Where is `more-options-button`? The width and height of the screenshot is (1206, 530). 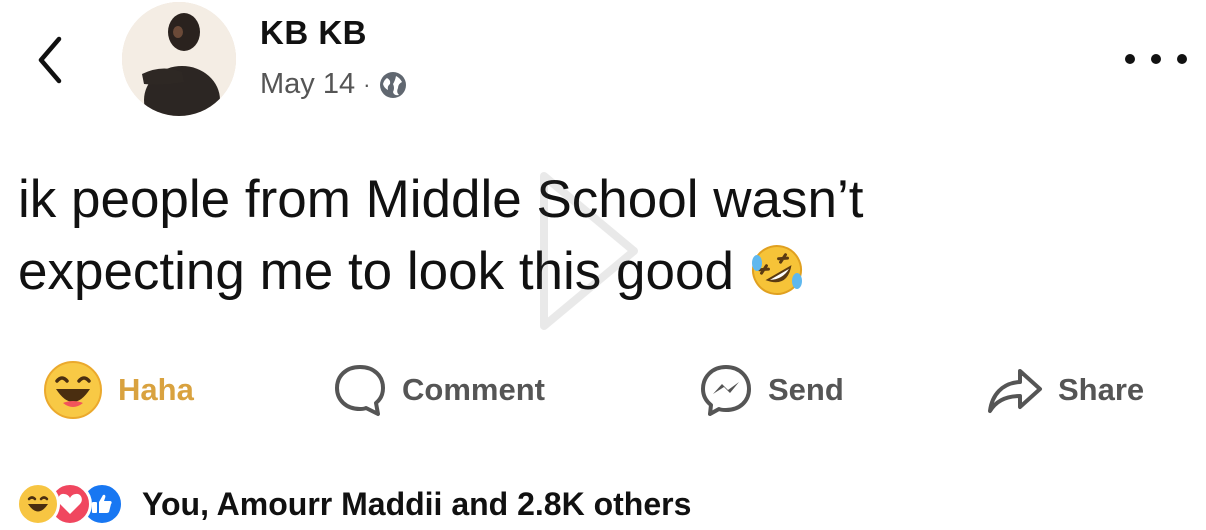 more-options-button is located at coordinates (1156, 59).